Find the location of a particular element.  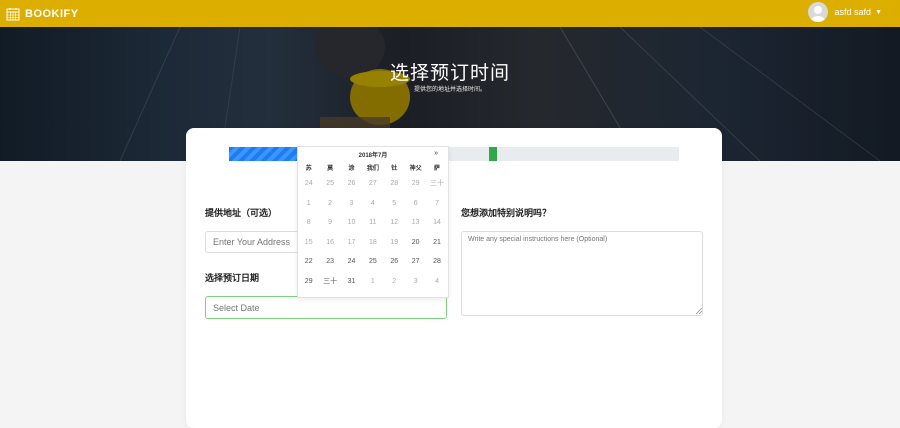

weekday-header: 我们 is located at coordinates (372, 169).